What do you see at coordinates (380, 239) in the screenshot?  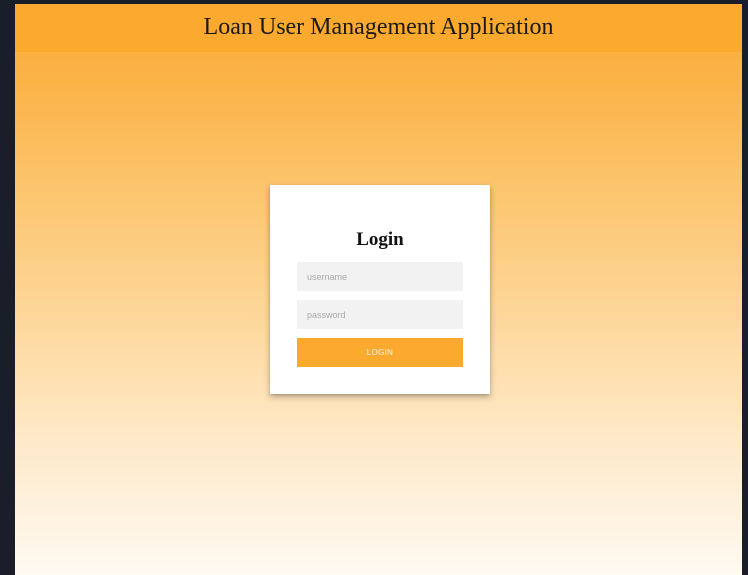 I see `login-title: Login` at bounding box center [380, 239].